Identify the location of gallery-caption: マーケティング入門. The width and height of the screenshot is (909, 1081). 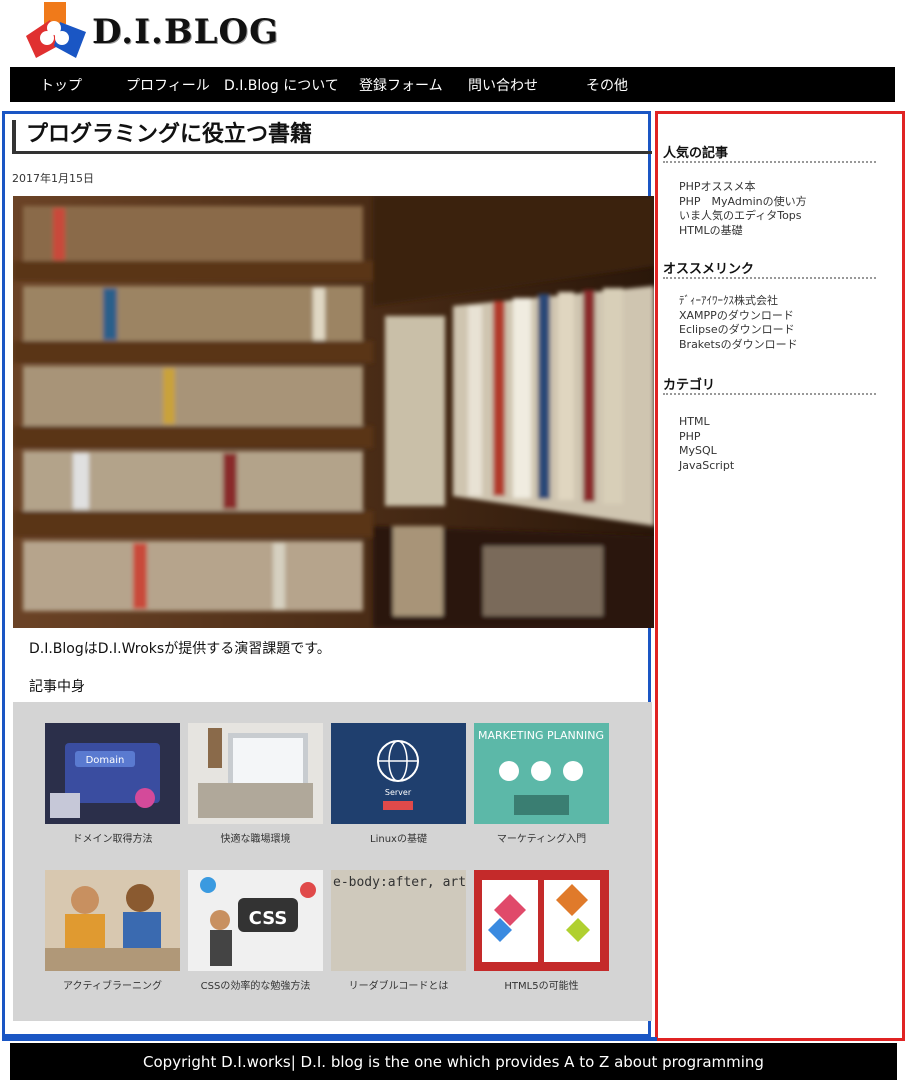
(541, 839).